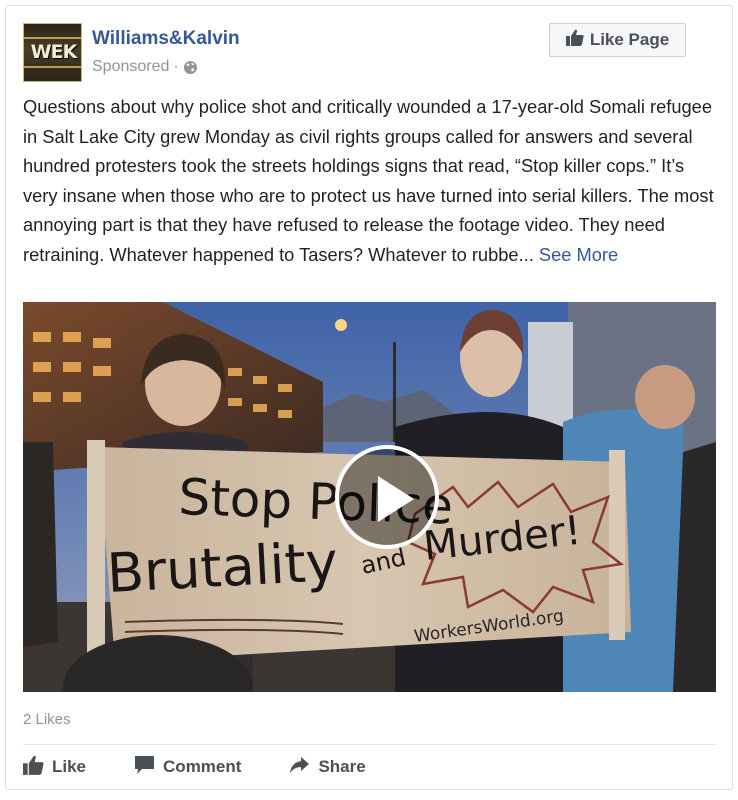  Describe the element at coordinates (299, 767) in the screenshot. I see `share-arrow-icon` at that location.